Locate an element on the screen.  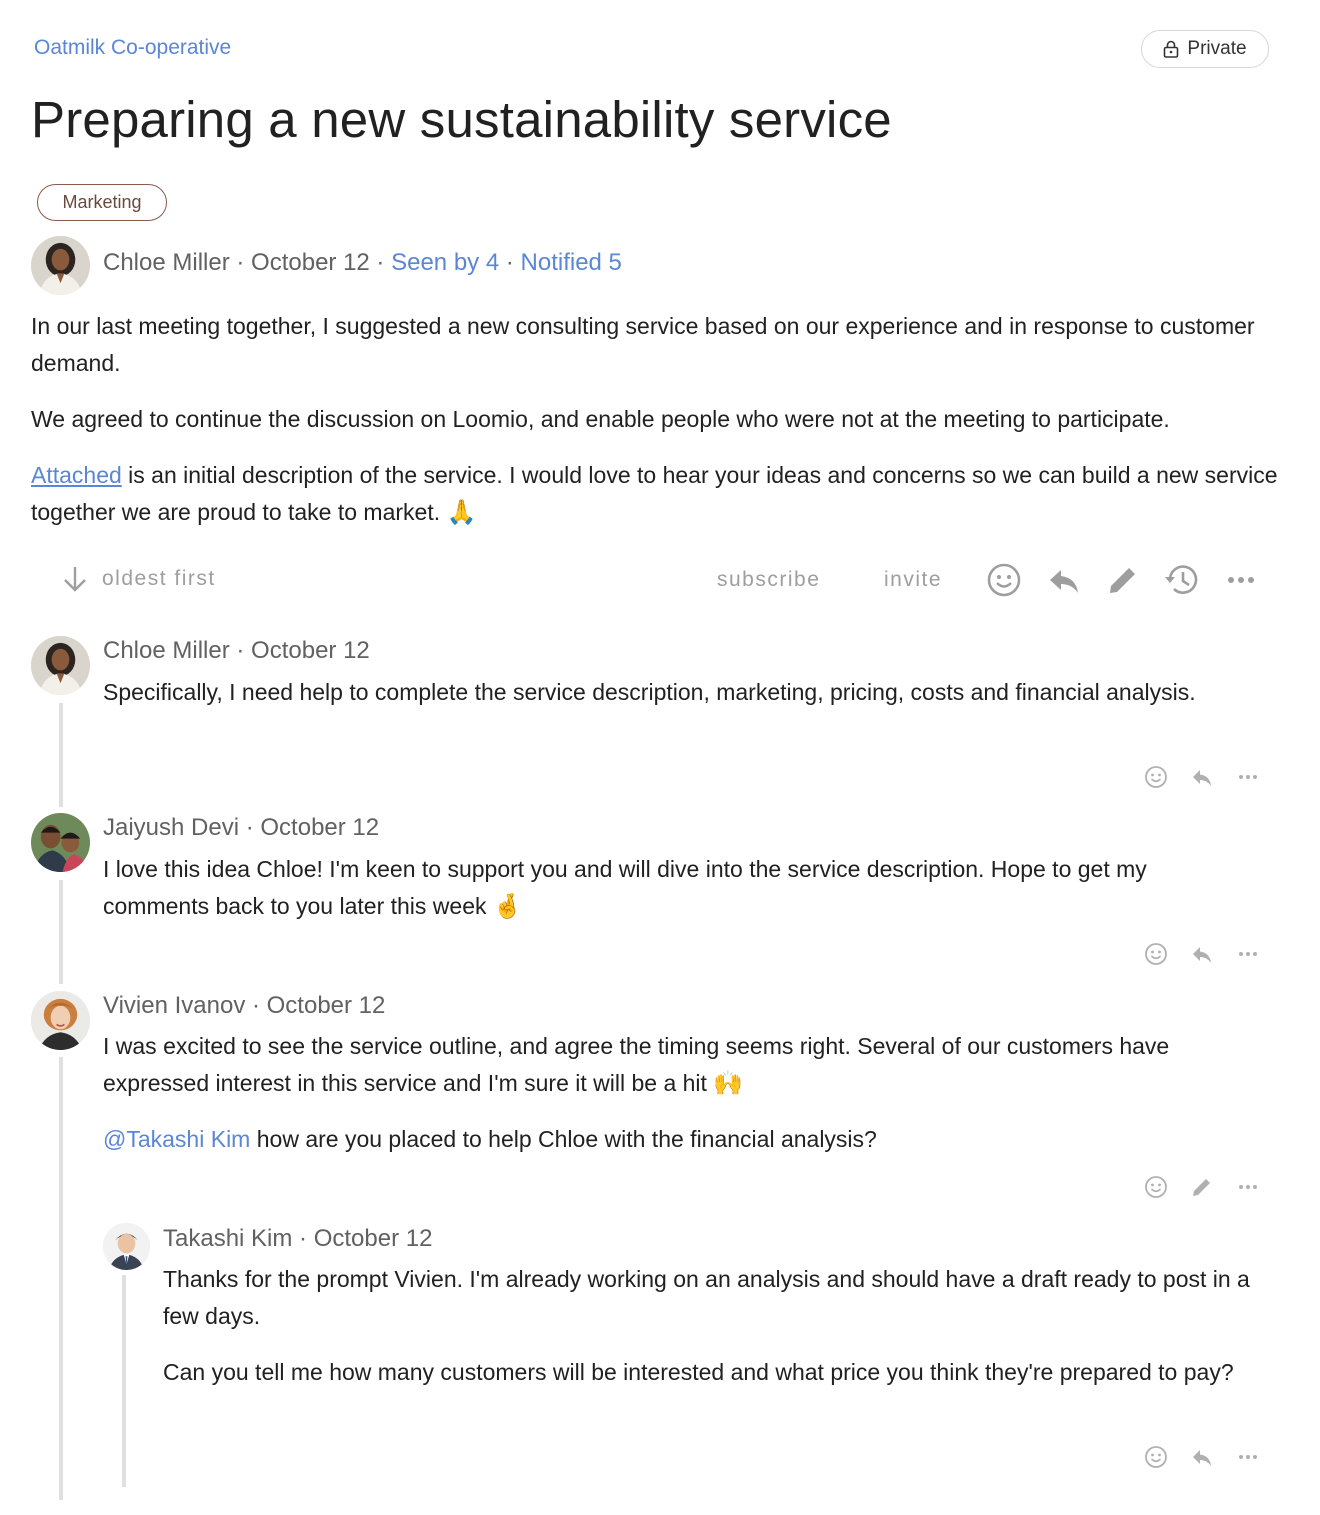
seen-by-link: Seen by 4 is located at coordinates (445, 262).